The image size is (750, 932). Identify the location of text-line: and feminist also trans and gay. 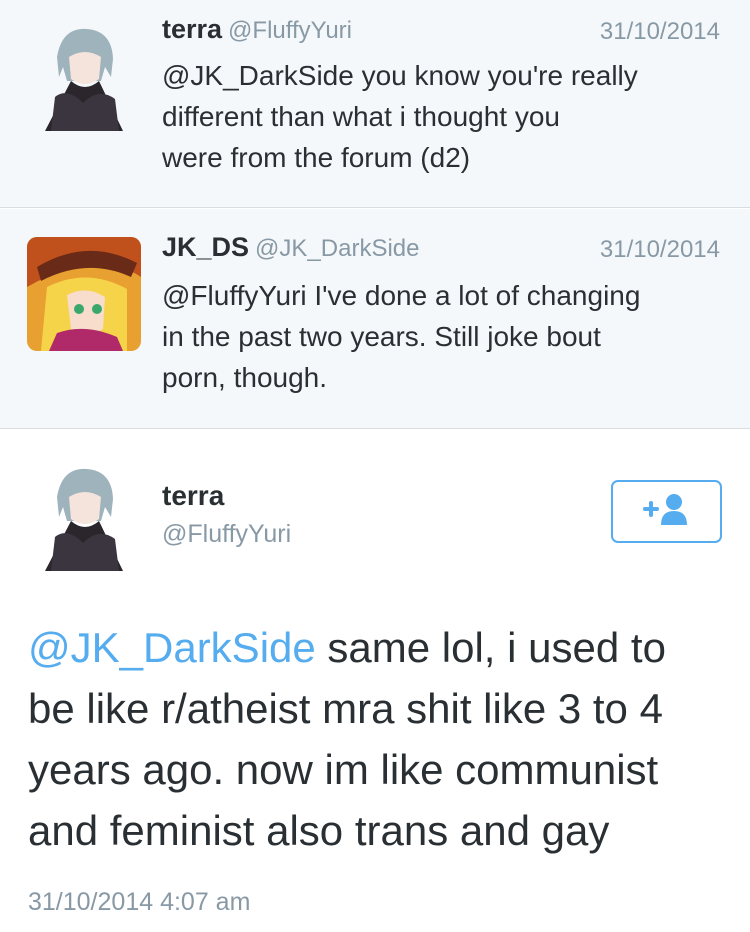
(319, 830).